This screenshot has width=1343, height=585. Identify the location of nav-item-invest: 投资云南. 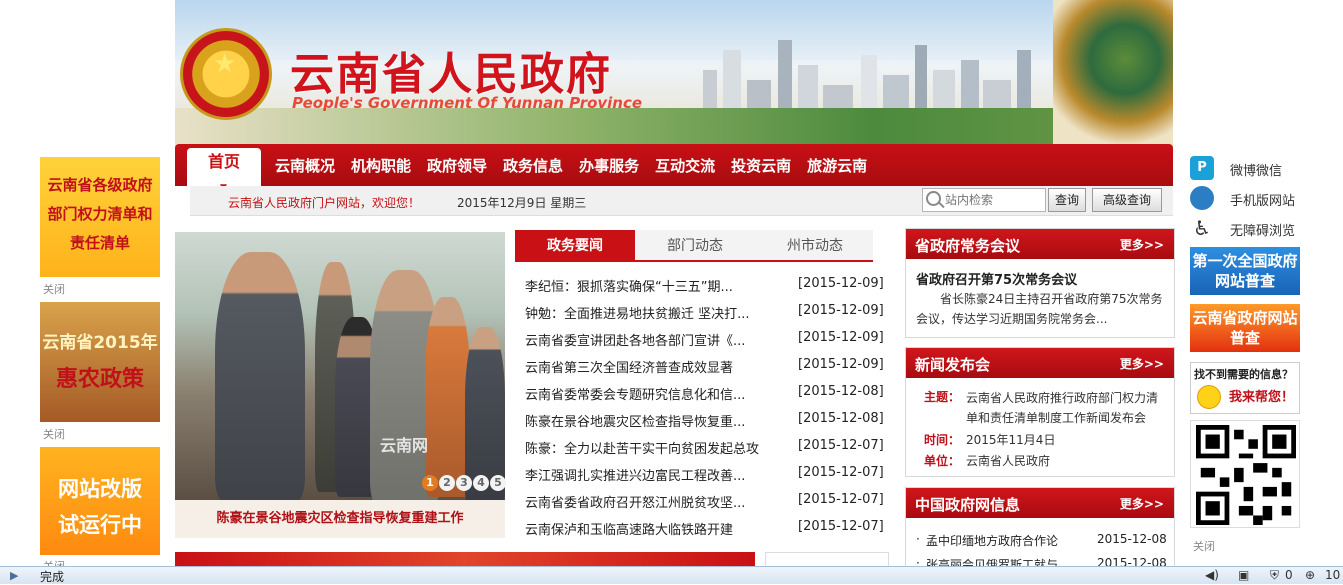
(761, 166).